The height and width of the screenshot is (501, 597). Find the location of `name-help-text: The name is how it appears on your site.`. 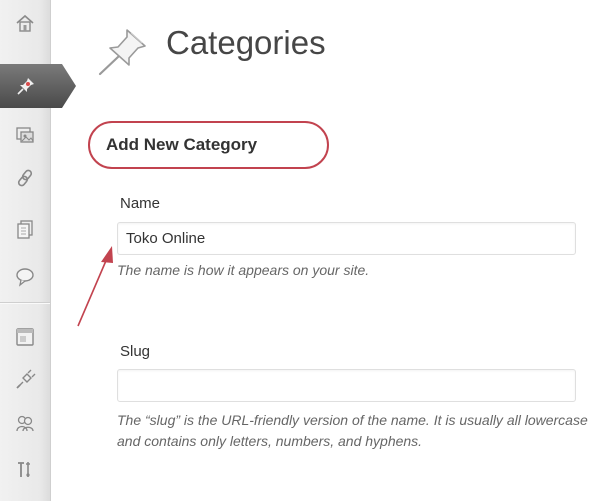

name-help-text: The name is how it appears on your site. is located at coordinates (243, 270).